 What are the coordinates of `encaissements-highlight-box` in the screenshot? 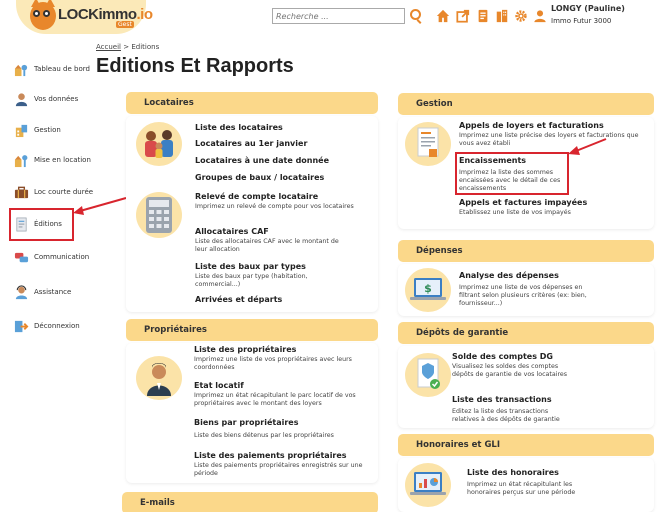 It's located at (512, 173).